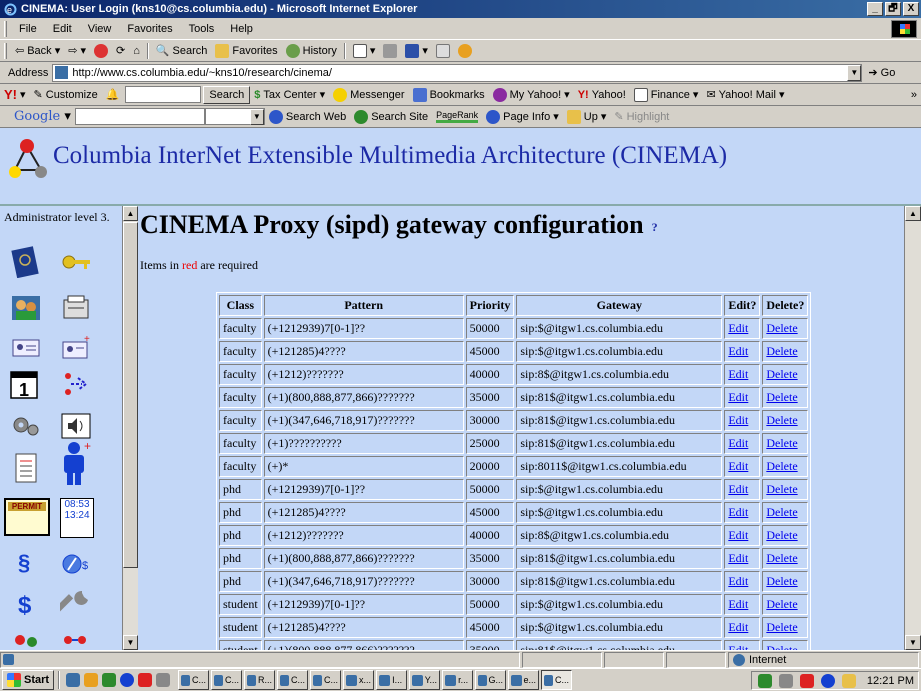 The image size is (921, 691). What do you see at coordinates (163, 680) in the screenshot?
I see `quick-launch-misc-icon` at bounding box center [163, 680].